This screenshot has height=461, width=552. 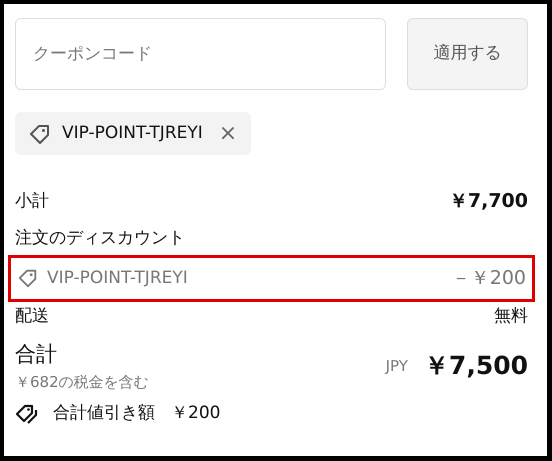 I want to click on subtotal-label: 小計, so click(x=32, y=201).